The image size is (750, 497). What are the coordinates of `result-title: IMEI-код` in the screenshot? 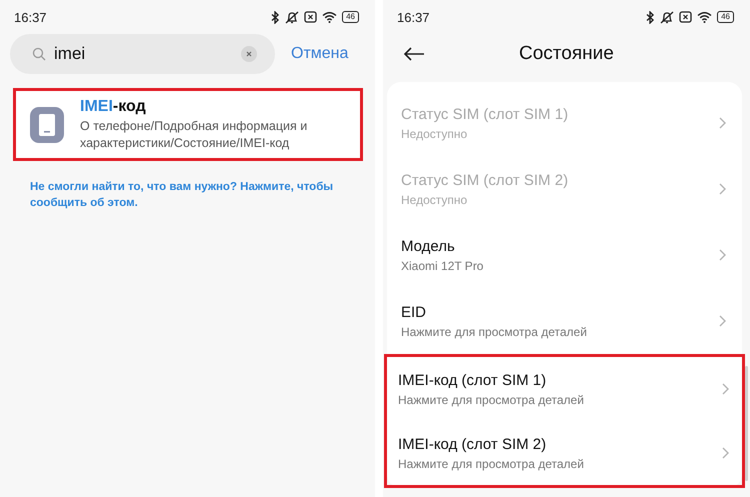 It's located at (113, 107).